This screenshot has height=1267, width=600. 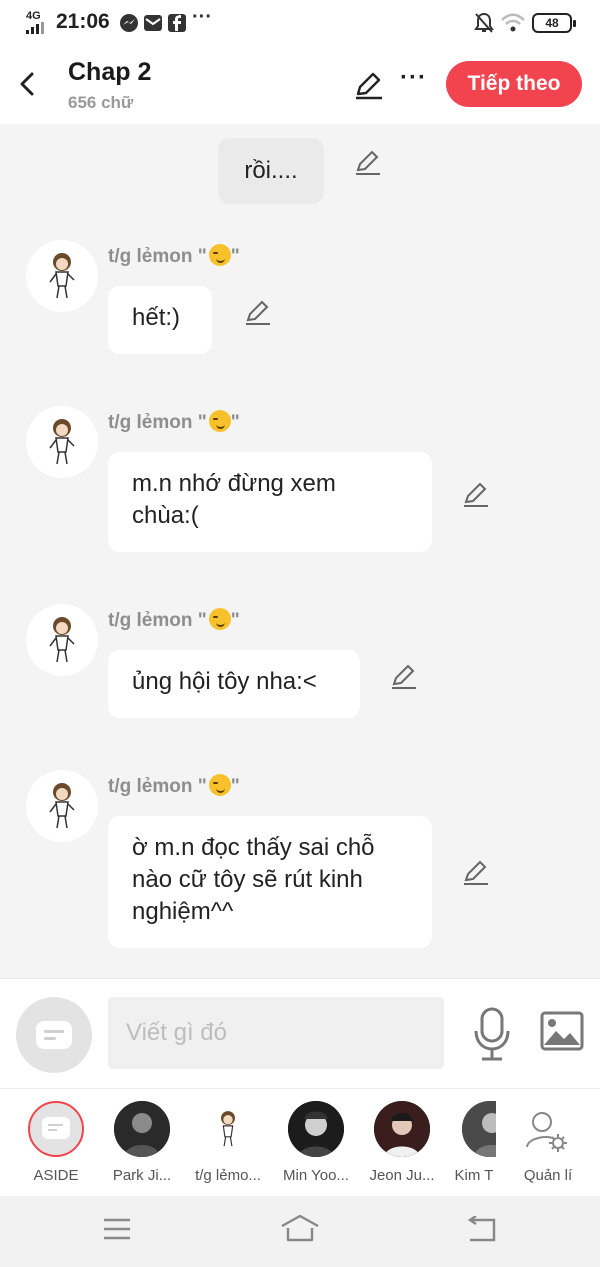 I want to click on message-bubble: m.n nhớ đừng xem chùa:(, so click(x=270, y=502).